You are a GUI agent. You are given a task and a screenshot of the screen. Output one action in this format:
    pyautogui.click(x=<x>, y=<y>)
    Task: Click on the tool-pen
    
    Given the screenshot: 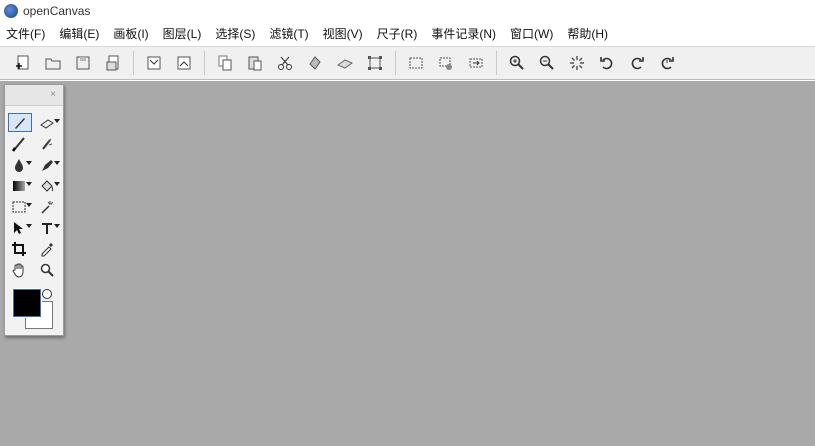 What is the action you would take?
    pyautogui.click(x=20, y=122)
    